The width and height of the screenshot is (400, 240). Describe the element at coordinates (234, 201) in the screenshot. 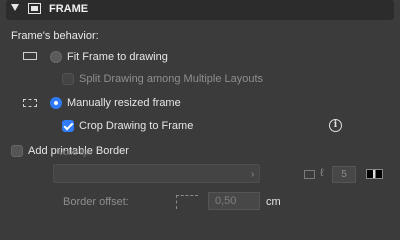

I see `border-offset-field: 0,50` at that location.